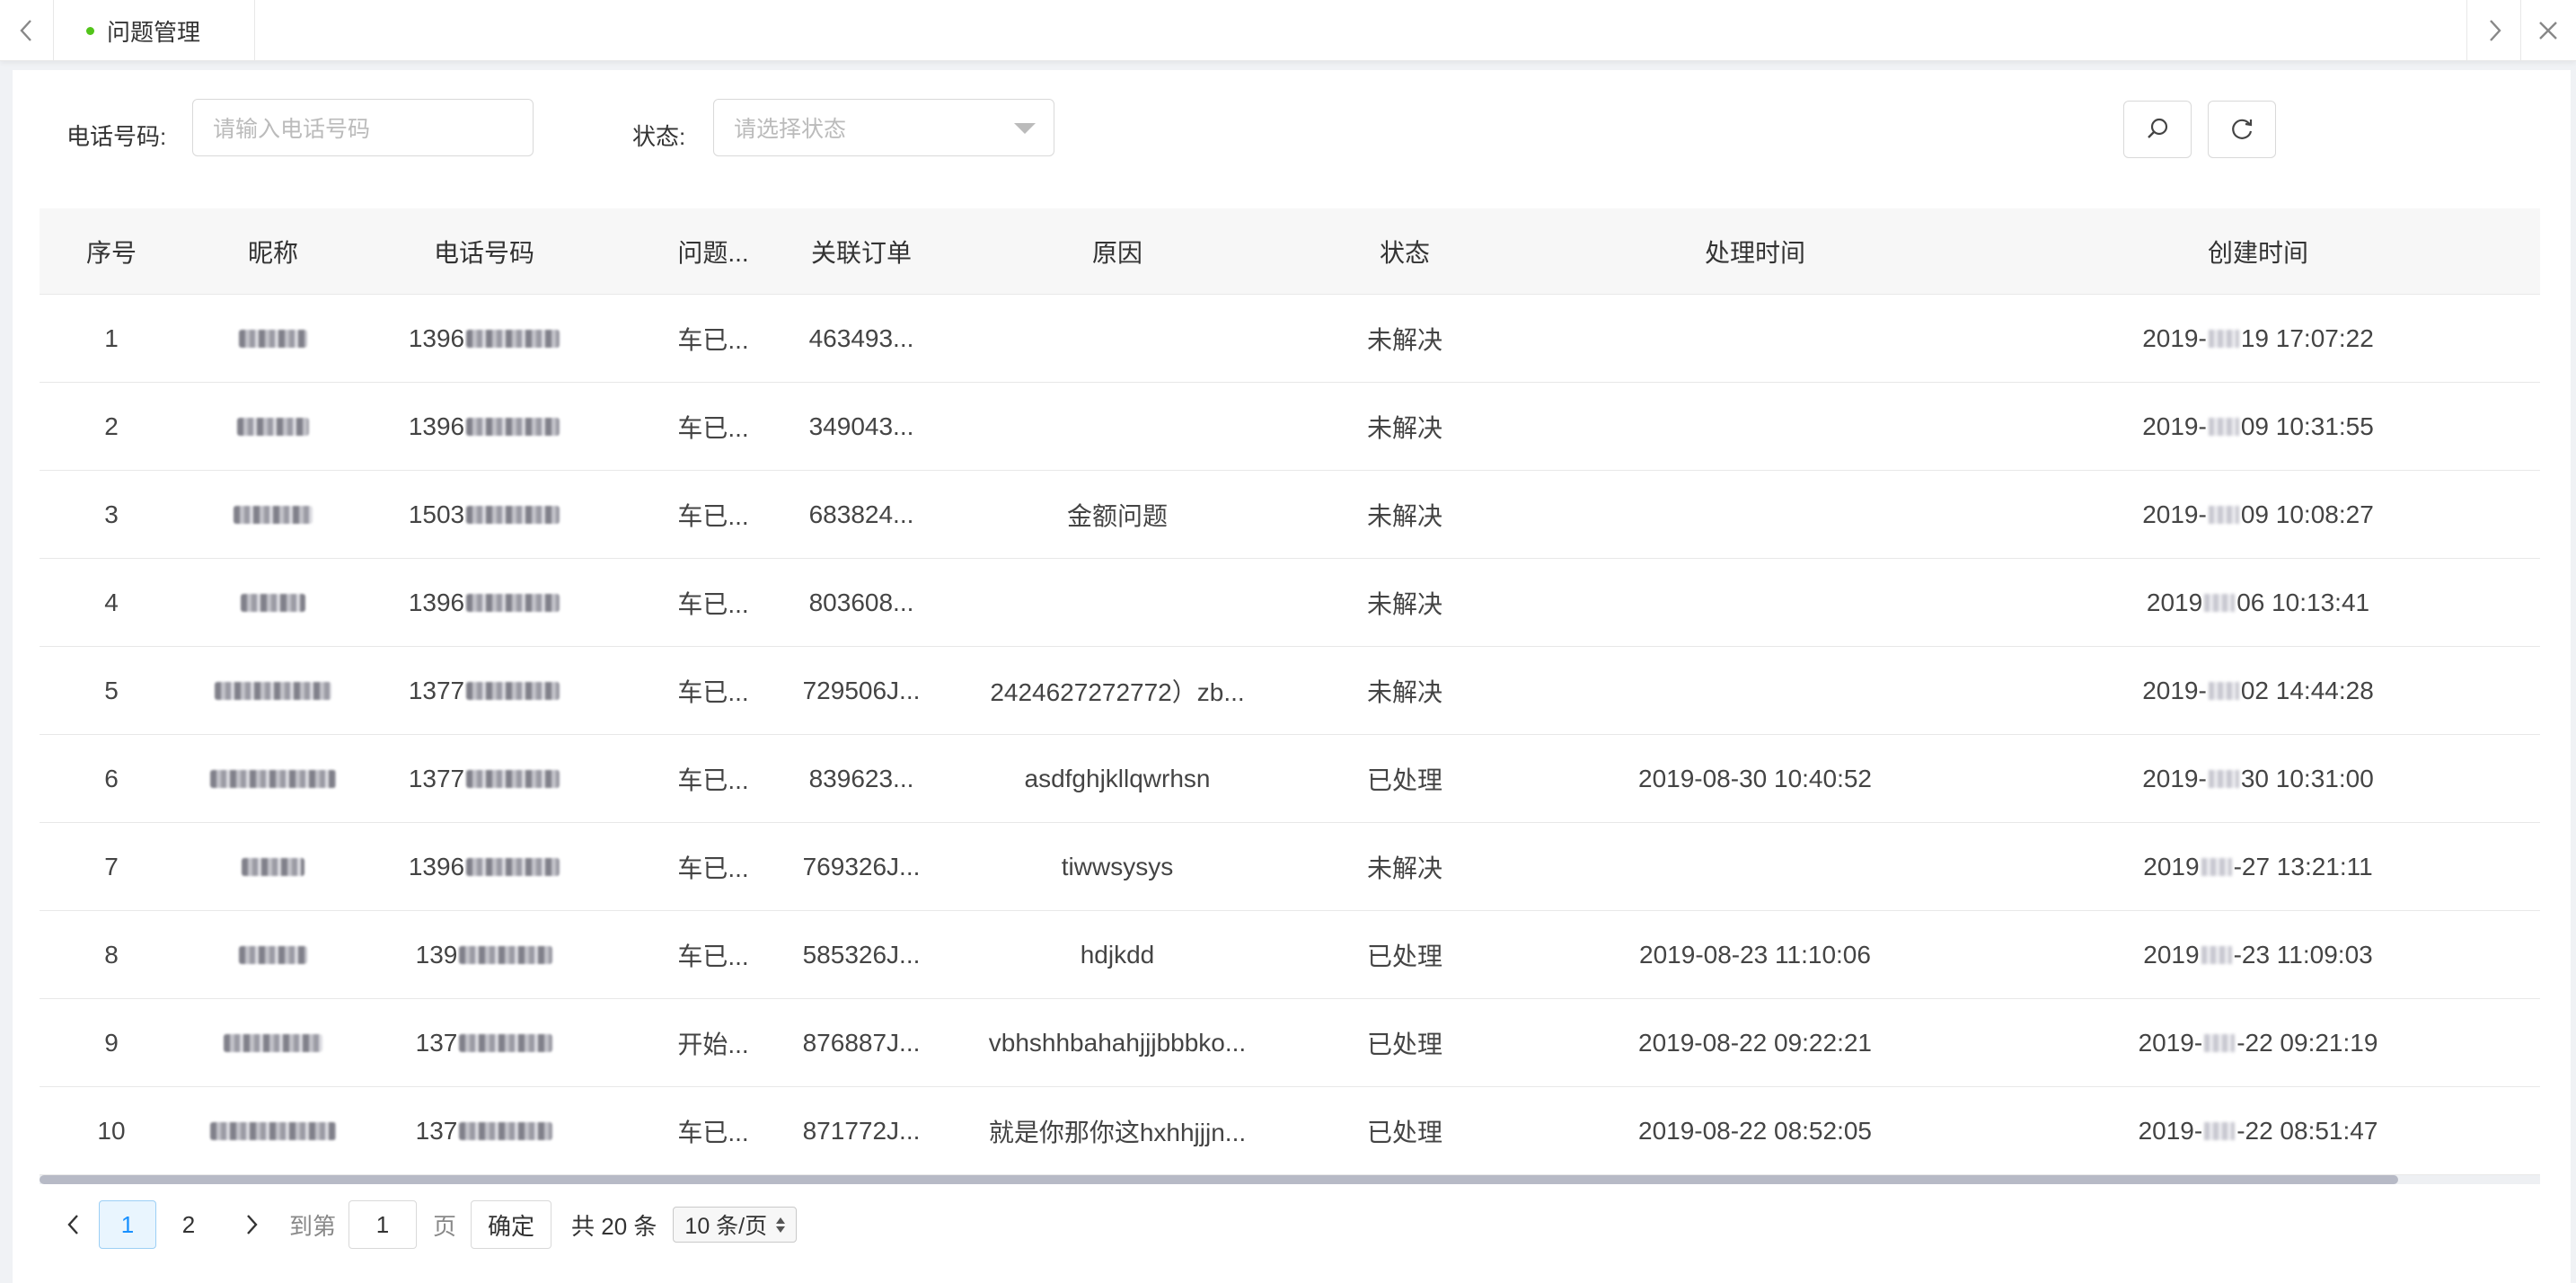 The image size is (2576, 1283). I want to click on col-header-nickname: 昵称, so click(272, 253).